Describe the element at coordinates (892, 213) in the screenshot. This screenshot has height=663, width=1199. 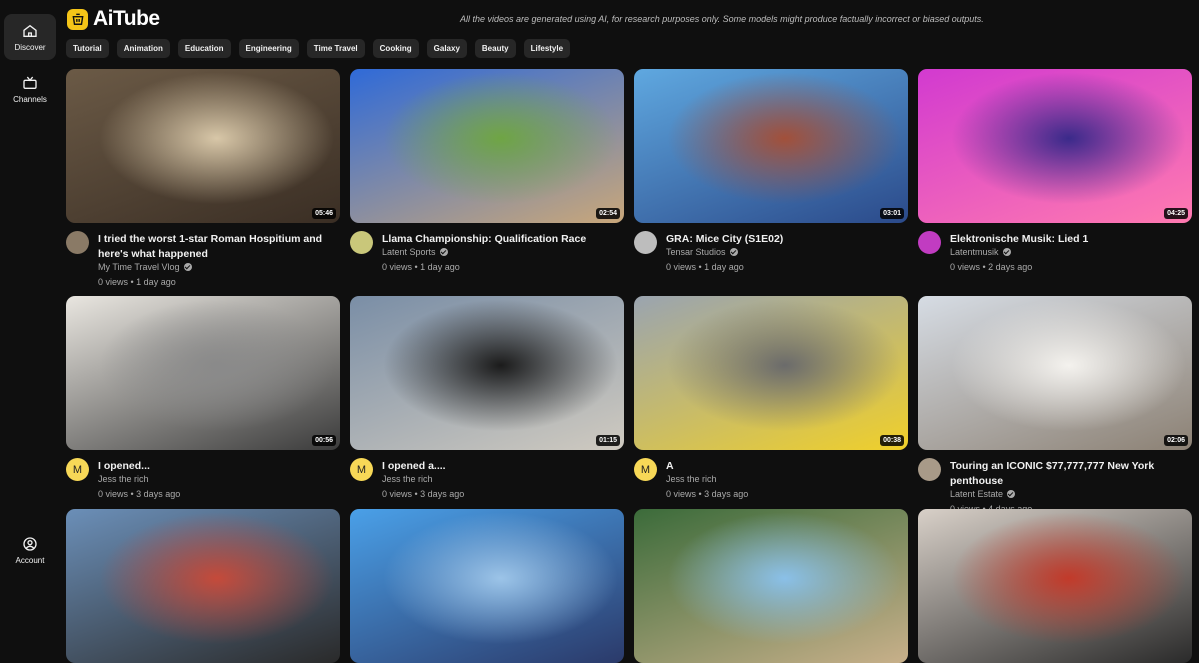
I see `video-duration: 03:01` at that location.